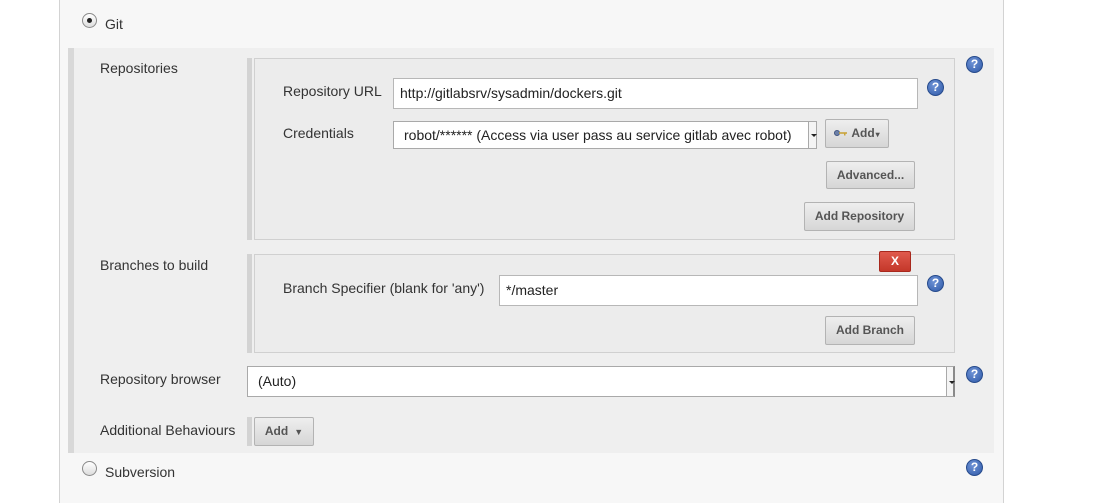 Image resolution: width=1105 pixels, height=503 pixels. I want to click on caret-down-icon: ▾, so click(877, 134).